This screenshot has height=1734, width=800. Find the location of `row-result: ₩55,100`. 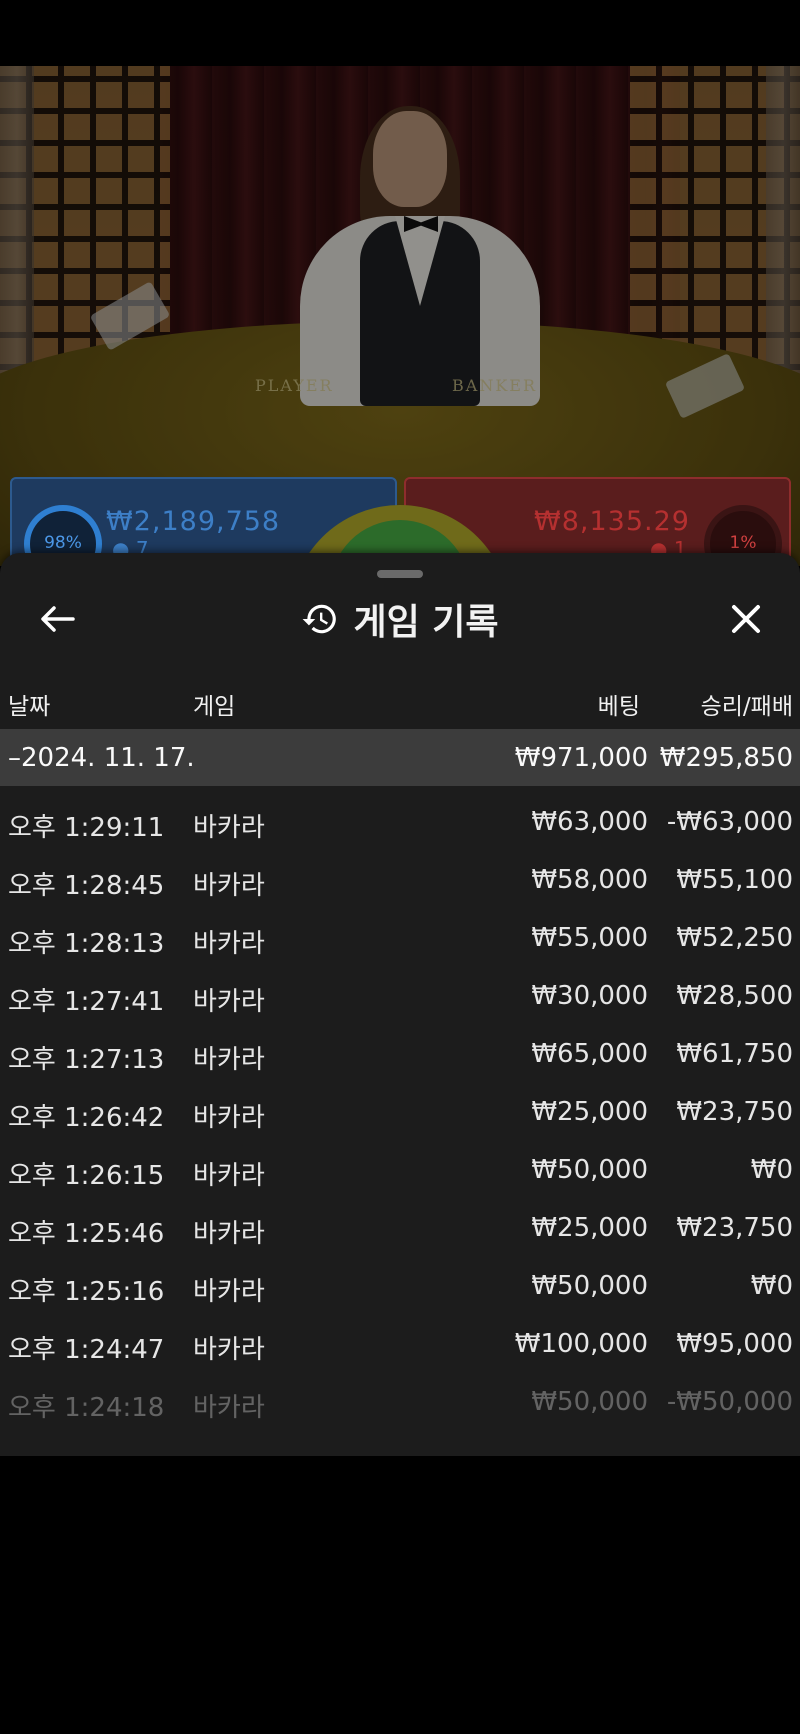

row-result: ₩55,100 is located at coordinates (734, 880).